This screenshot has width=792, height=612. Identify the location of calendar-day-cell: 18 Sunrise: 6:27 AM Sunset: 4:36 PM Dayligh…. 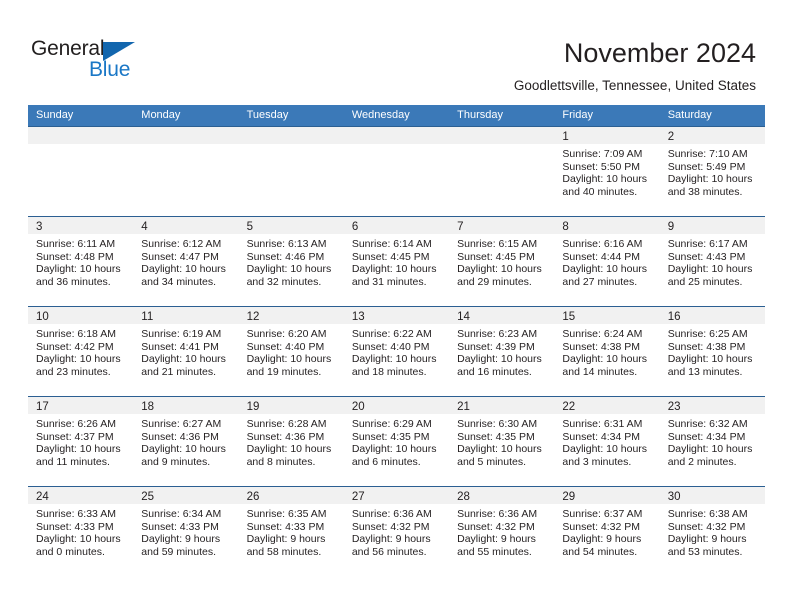
(186, 441).